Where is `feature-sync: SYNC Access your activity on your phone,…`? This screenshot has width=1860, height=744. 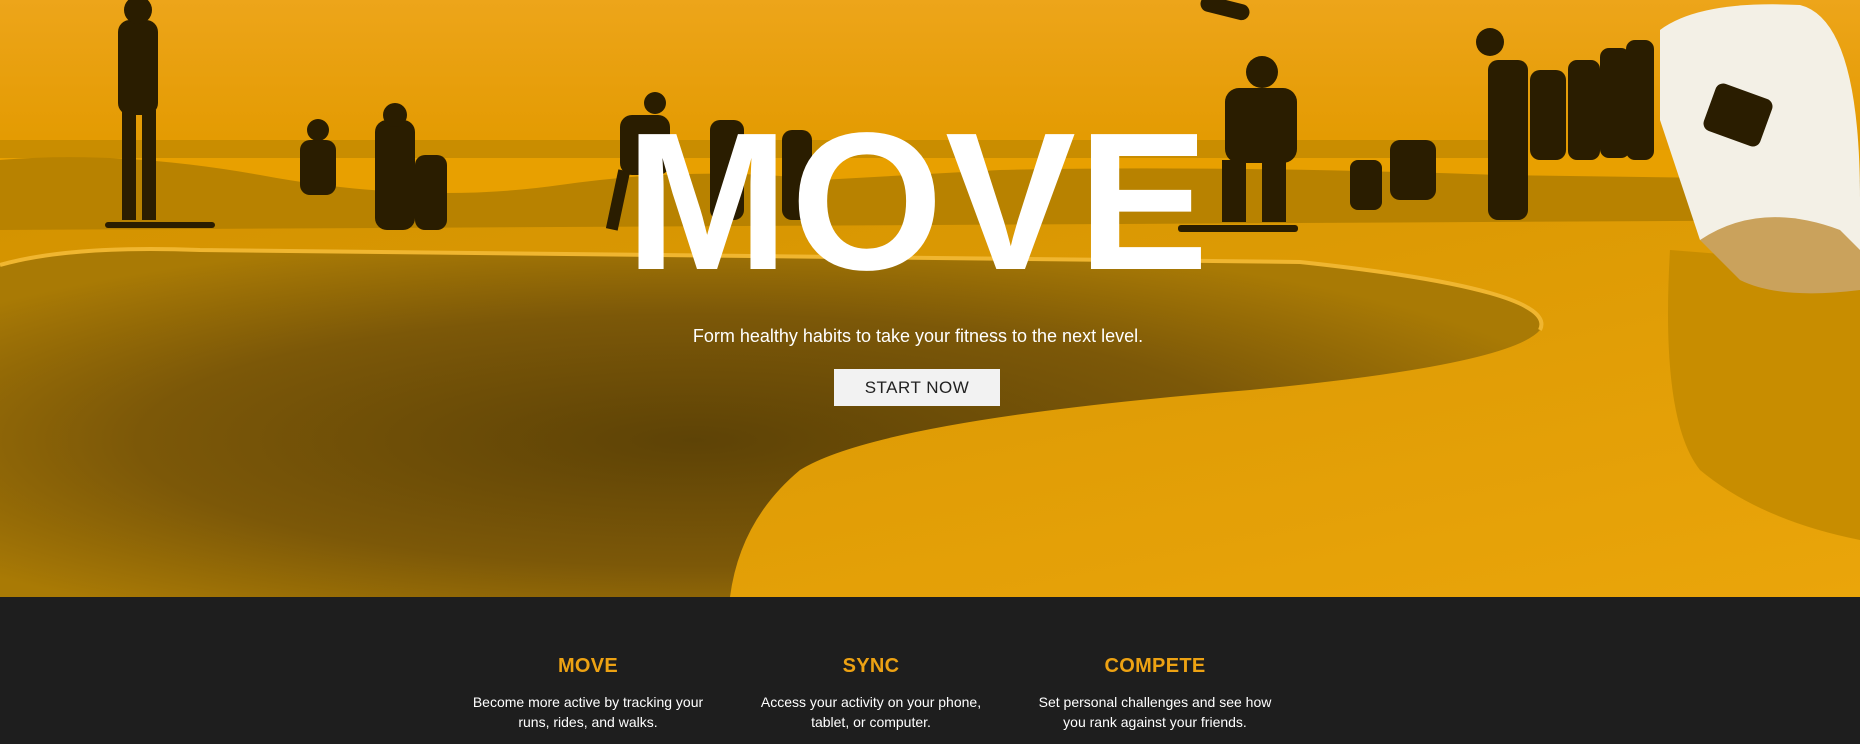 feature-sync: SYNC Access your activity on your phone,… is located at coordinates (871, 693).